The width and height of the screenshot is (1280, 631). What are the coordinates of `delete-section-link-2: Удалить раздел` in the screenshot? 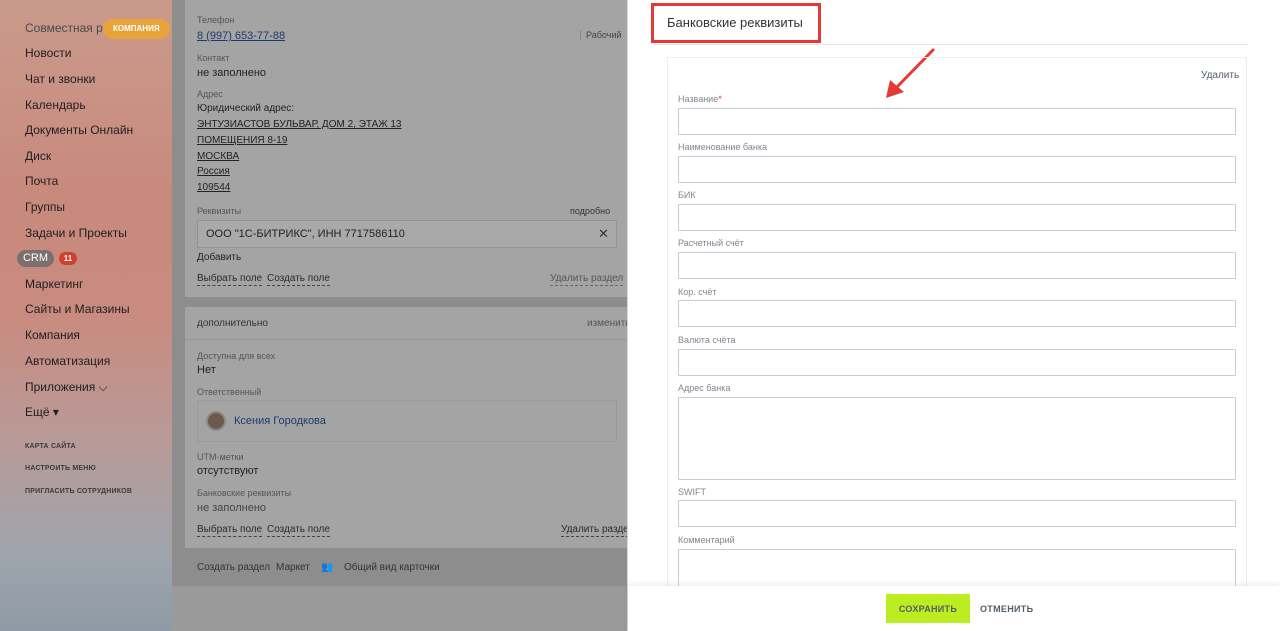 It's located at (598, 530).